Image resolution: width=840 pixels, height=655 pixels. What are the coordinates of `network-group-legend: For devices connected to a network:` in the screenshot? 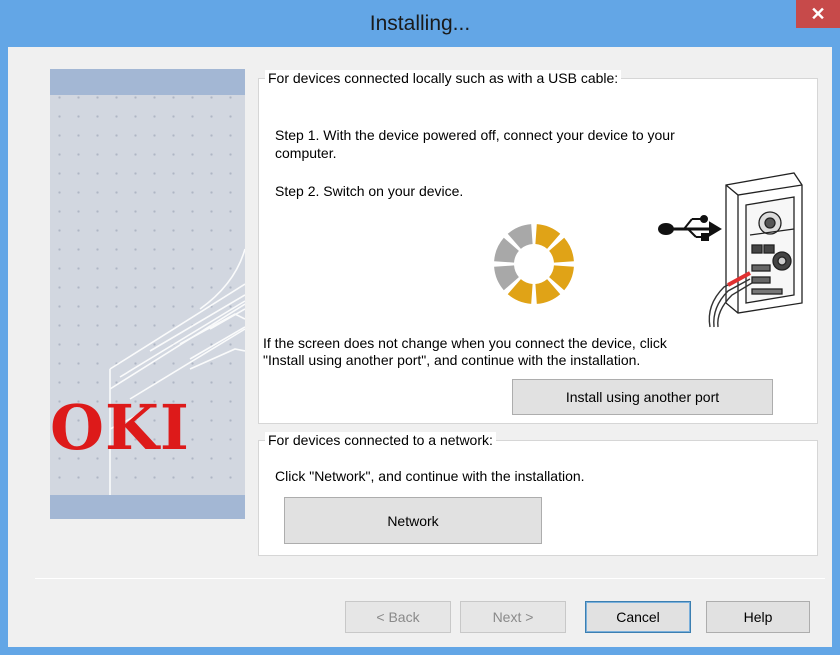 It's located at (380, 440).